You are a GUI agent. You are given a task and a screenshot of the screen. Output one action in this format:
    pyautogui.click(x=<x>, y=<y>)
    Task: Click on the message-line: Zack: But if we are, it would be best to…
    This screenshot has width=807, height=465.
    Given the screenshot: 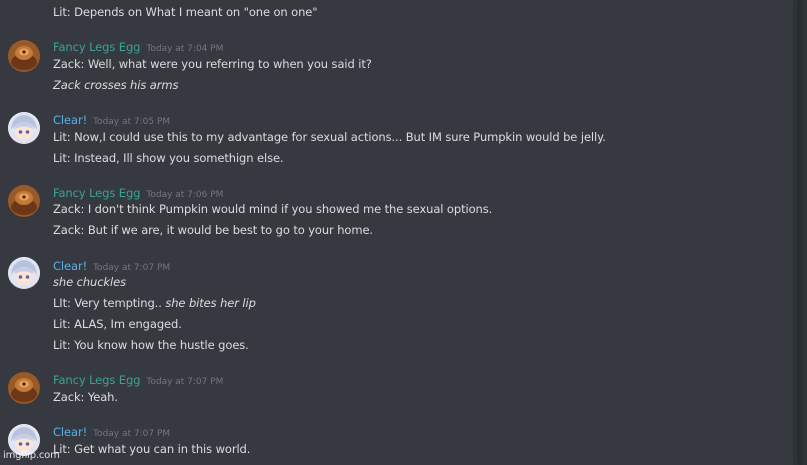 What is the action you would take?
    pyautogui.click(x=213, y=230)
    